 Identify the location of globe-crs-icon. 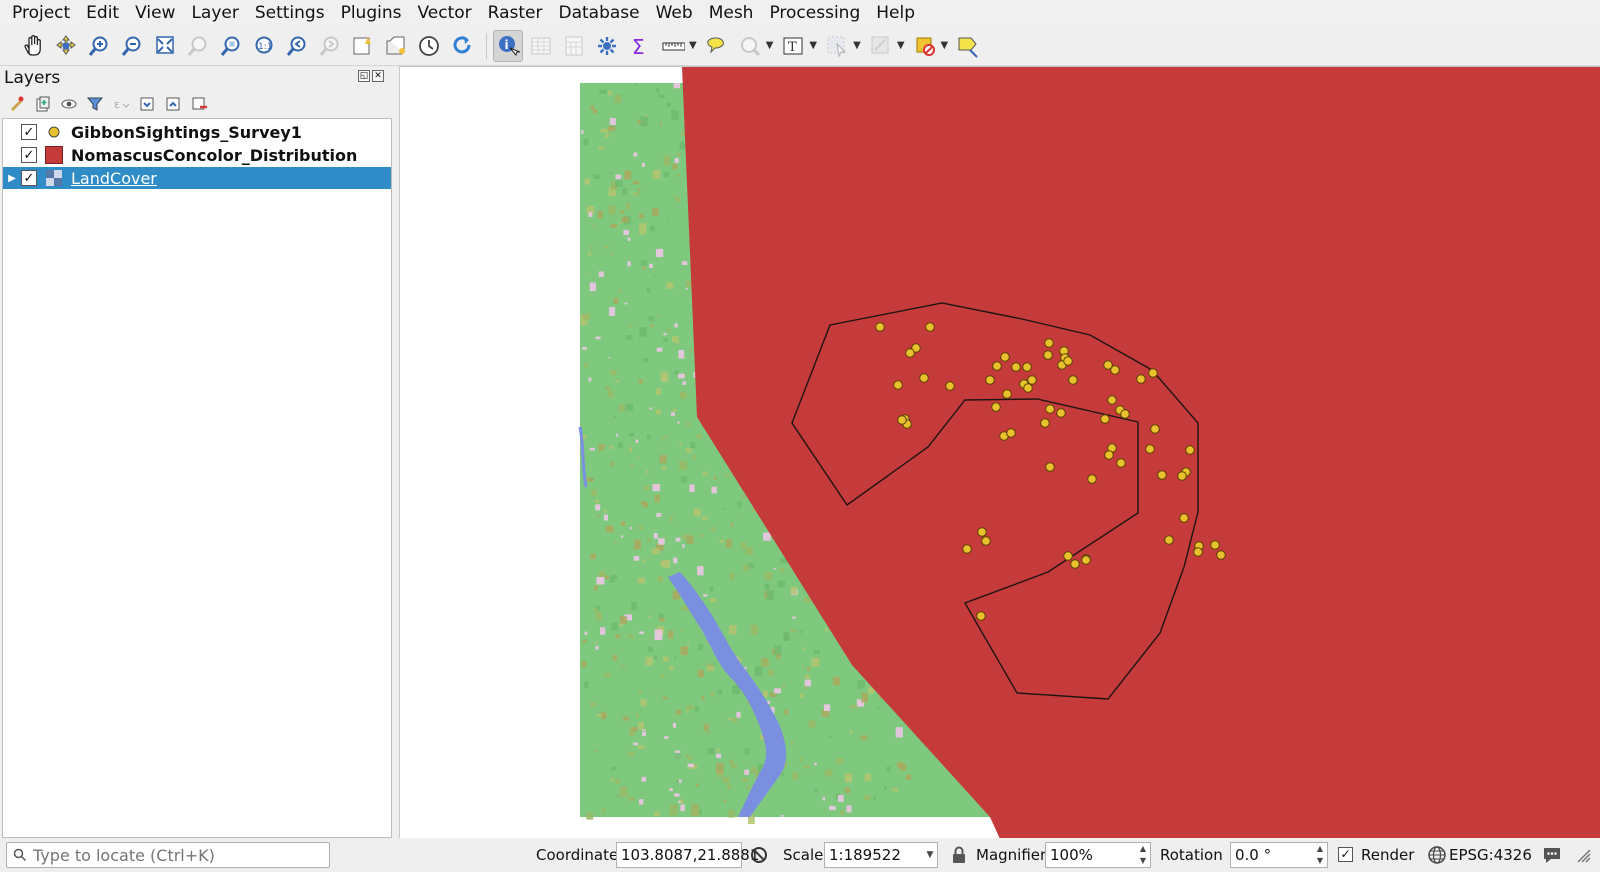
(1437, 855).